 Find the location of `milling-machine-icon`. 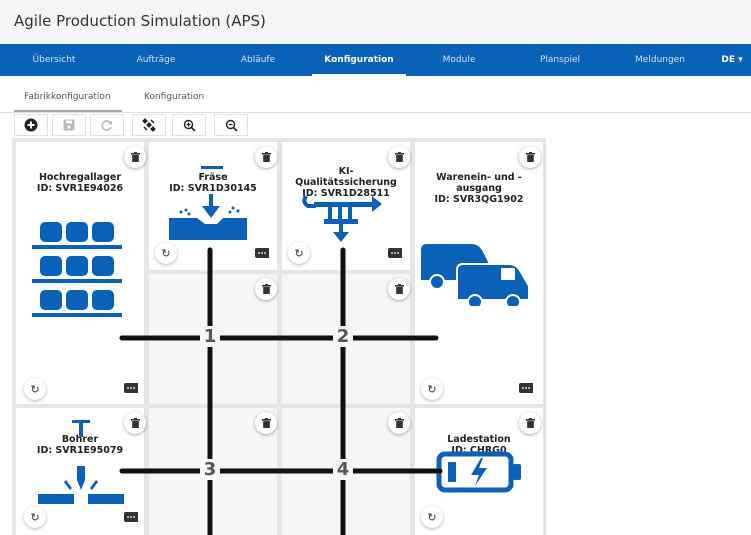

milling-machine-icon is located at coordinates (208, 203).